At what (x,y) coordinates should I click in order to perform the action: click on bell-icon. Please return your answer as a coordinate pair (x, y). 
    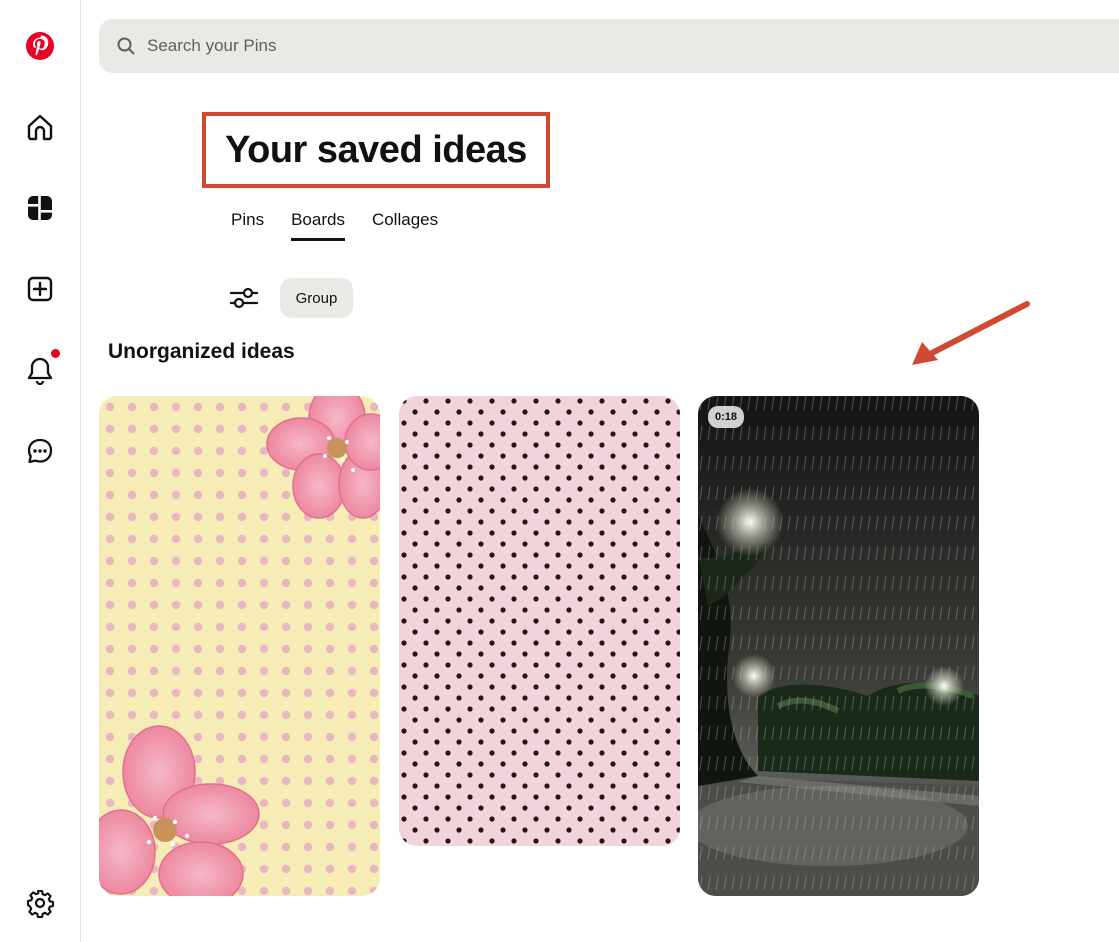
    Looking at the image, I should click on (40, 371).